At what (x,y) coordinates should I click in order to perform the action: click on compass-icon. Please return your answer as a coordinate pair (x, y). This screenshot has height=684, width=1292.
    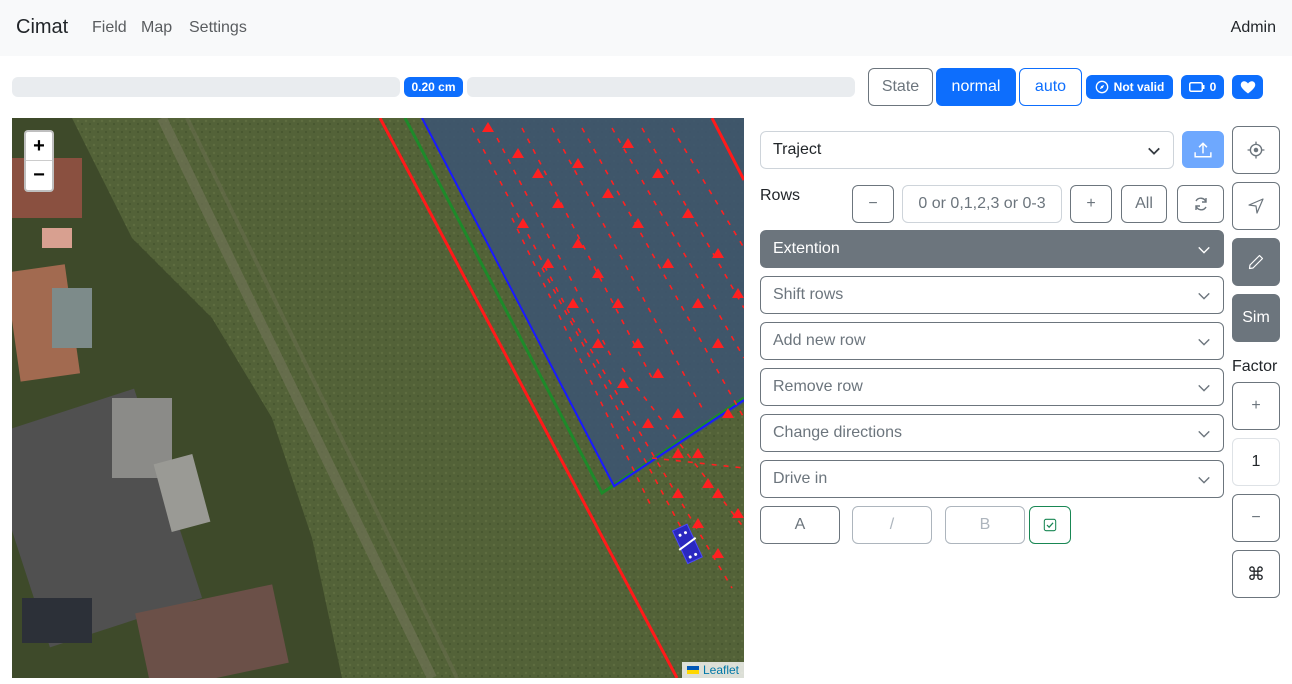
    Looking at the image, I should click on (1101, 87).